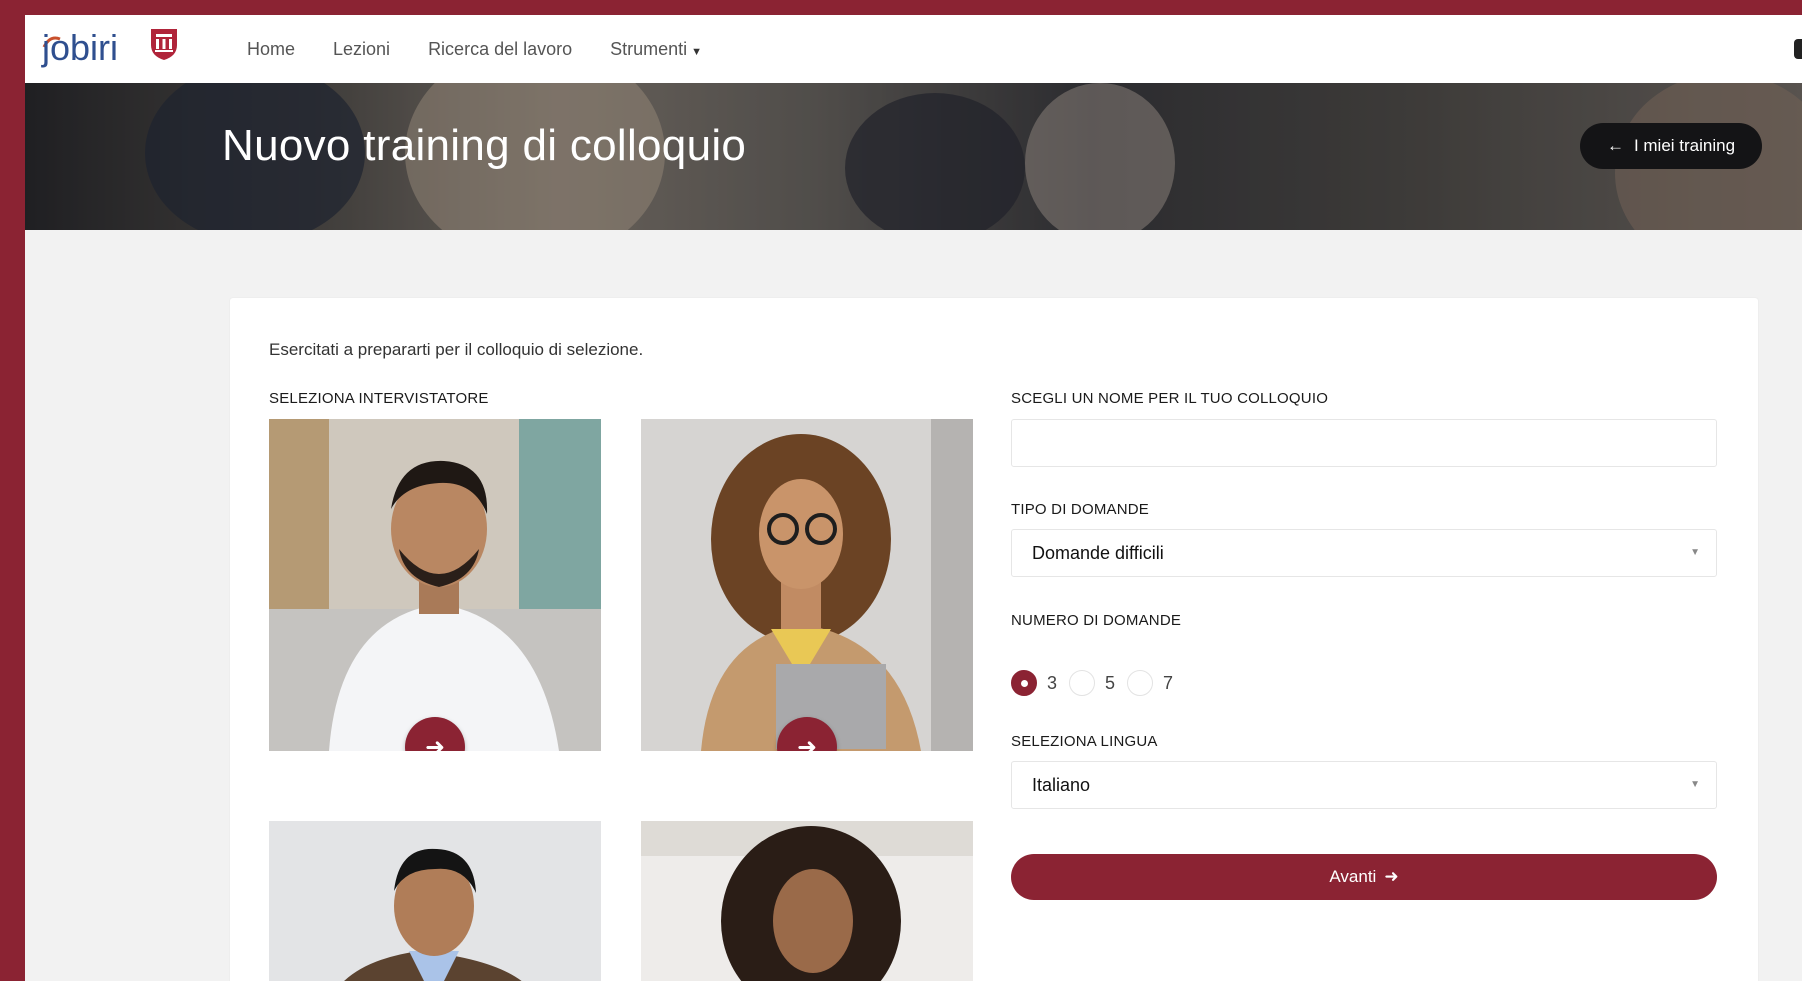  What do you see at coordinates (500, 49) in the screenshot?
I see `nav-ricerca-lavoro: Ricerca del lavoro` at bounding box center [500, 49].